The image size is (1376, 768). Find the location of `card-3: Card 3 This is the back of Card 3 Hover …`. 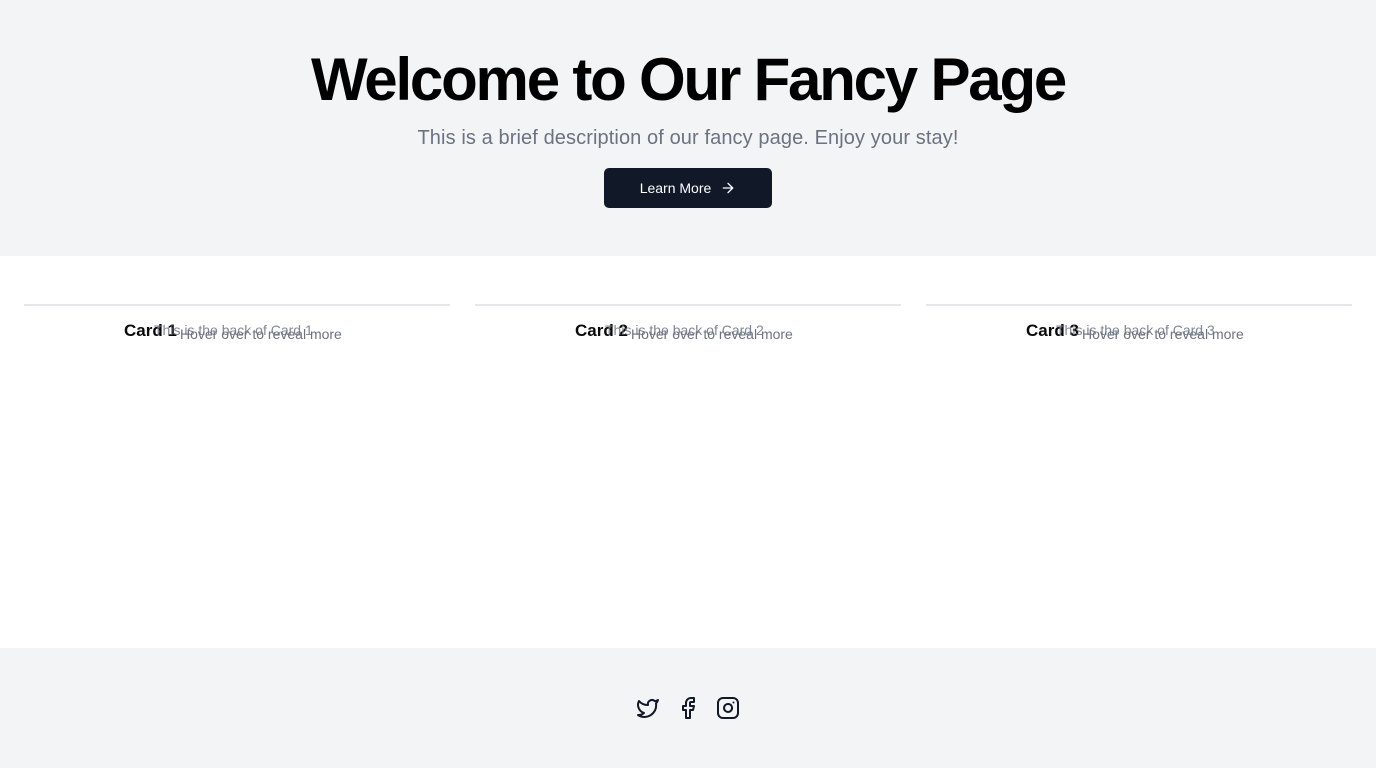

card-3: Card 3 This is the back of Card 3 Hover … is located at coordinates (1139, 334).